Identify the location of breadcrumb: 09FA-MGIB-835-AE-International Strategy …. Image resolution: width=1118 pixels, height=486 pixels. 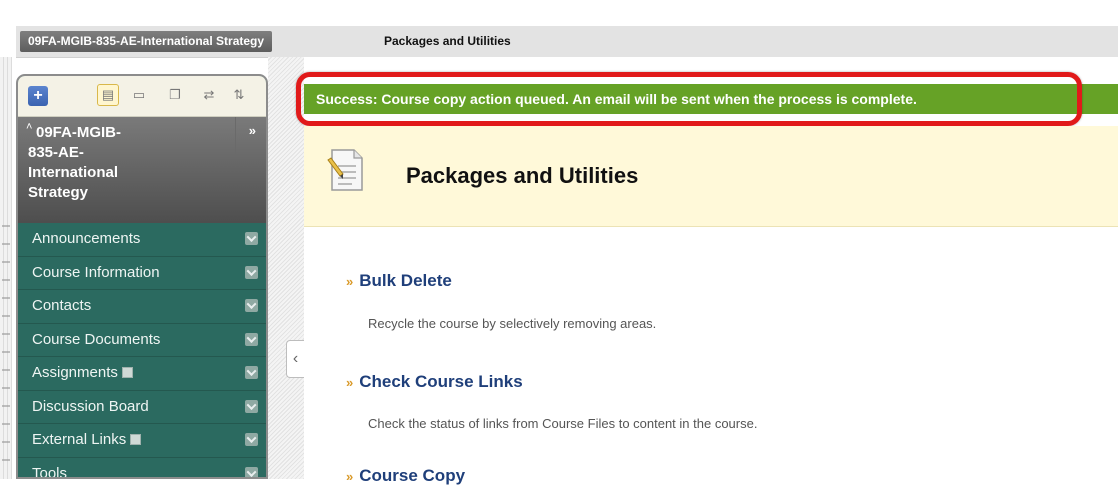
(567, 42).